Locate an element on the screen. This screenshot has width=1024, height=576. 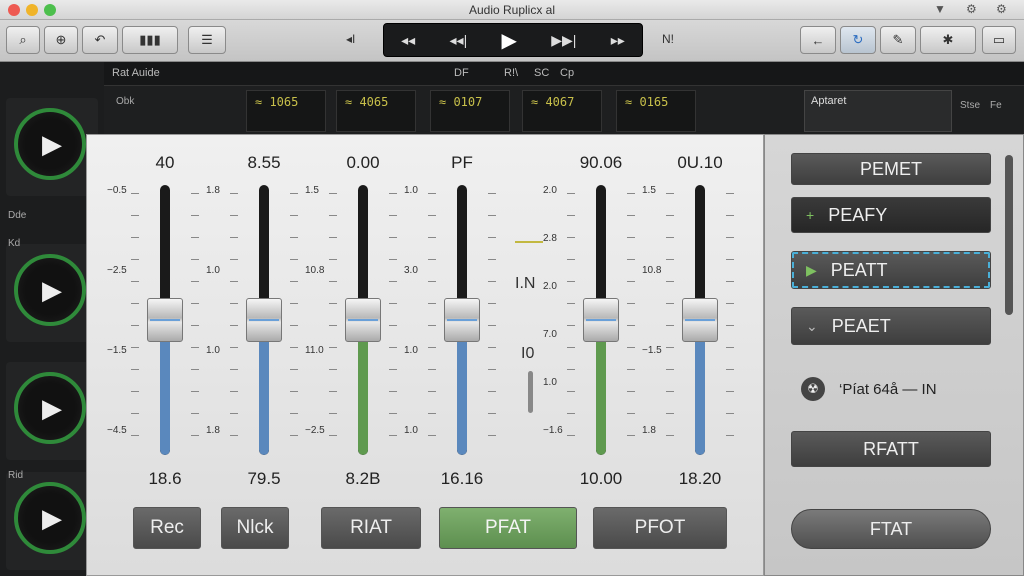
lock-button: Nlck is located at coordinates (255, 528).